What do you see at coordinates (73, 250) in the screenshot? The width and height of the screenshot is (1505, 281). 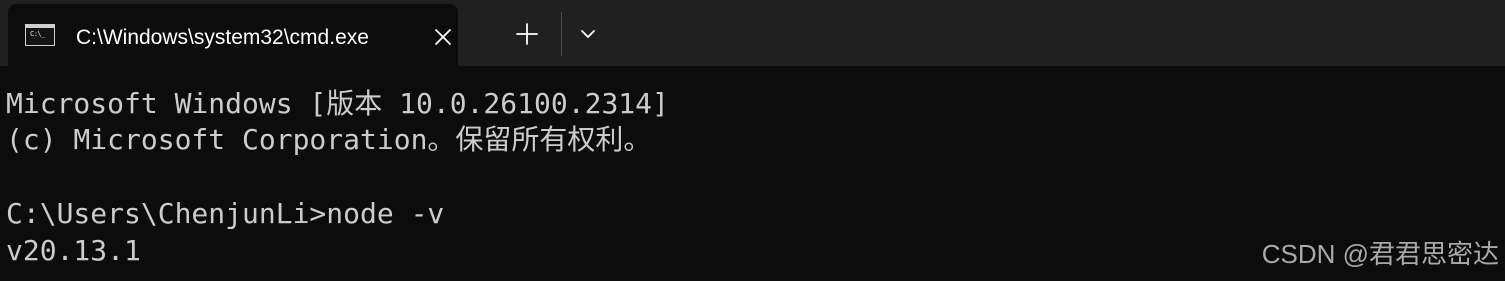 I see `console-line-output: v20.13.1` at bounding box center [73, 250].